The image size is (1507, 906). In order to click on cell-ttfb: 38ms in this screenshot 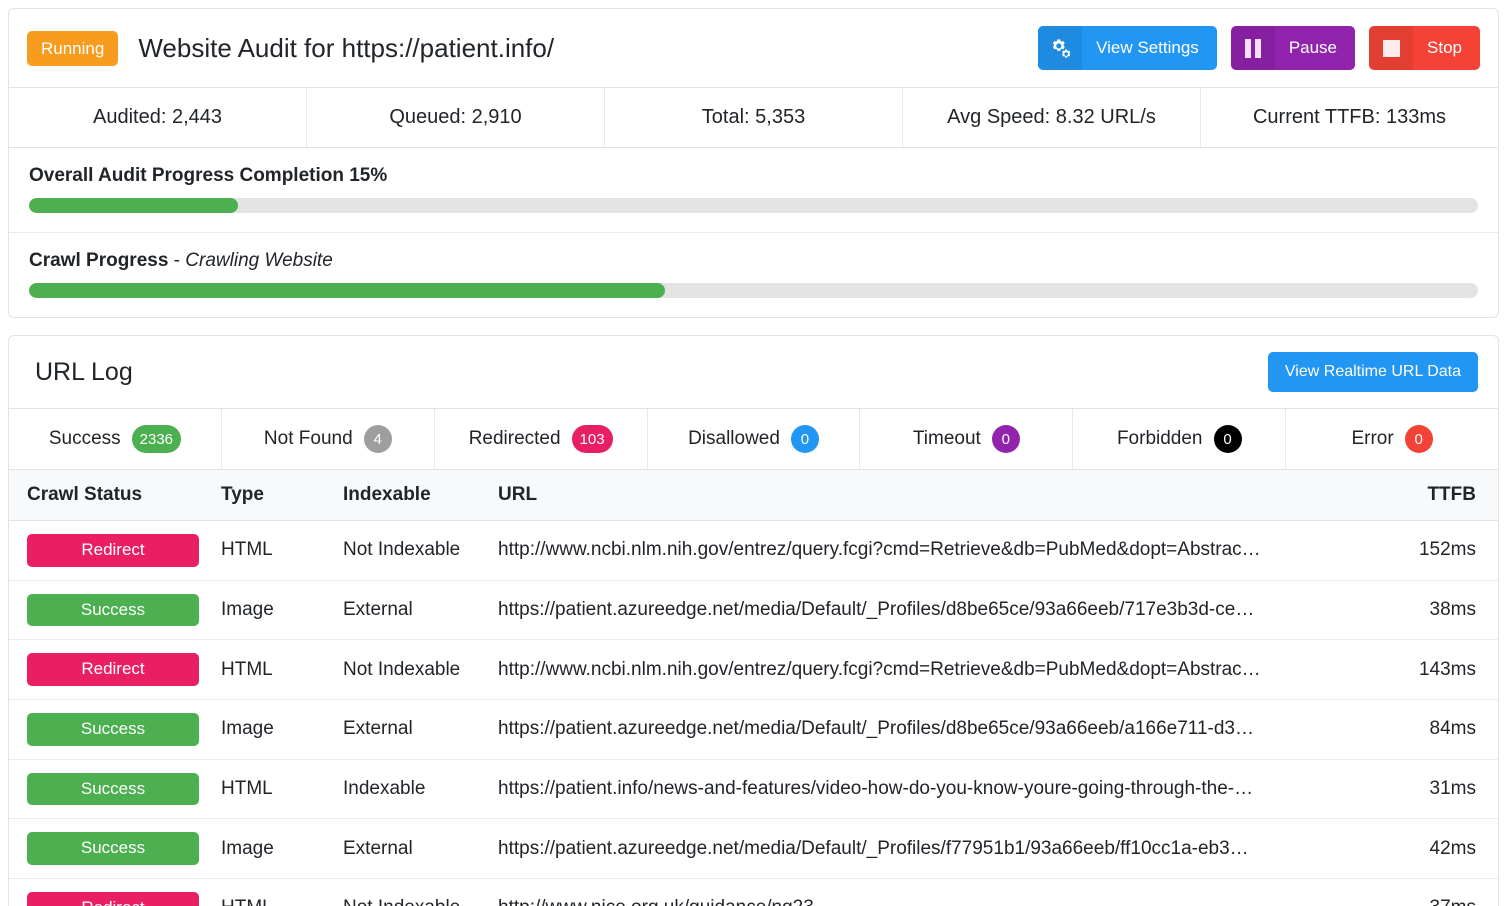, I will do `click(1428, 610)`.